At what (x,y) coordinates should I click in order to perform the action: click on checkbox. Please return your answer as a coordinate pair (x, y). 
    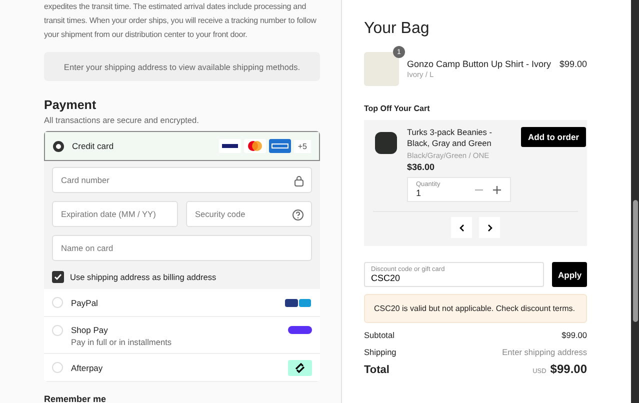
    Looking at the image, I should click on (58, 277).